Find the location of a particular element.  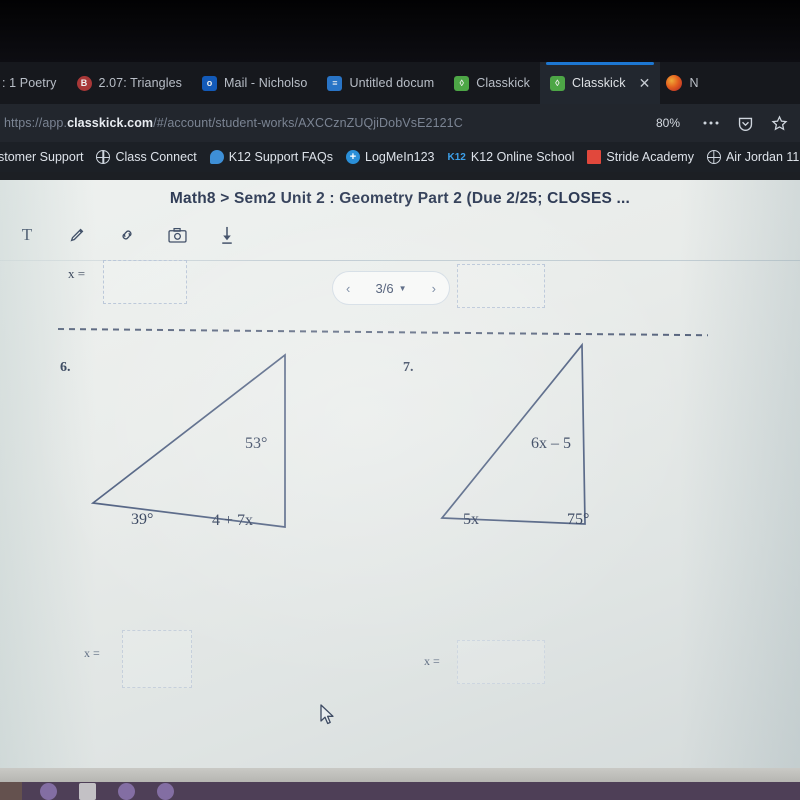

close-icon: ✕ is located at coordinates (645, 83).